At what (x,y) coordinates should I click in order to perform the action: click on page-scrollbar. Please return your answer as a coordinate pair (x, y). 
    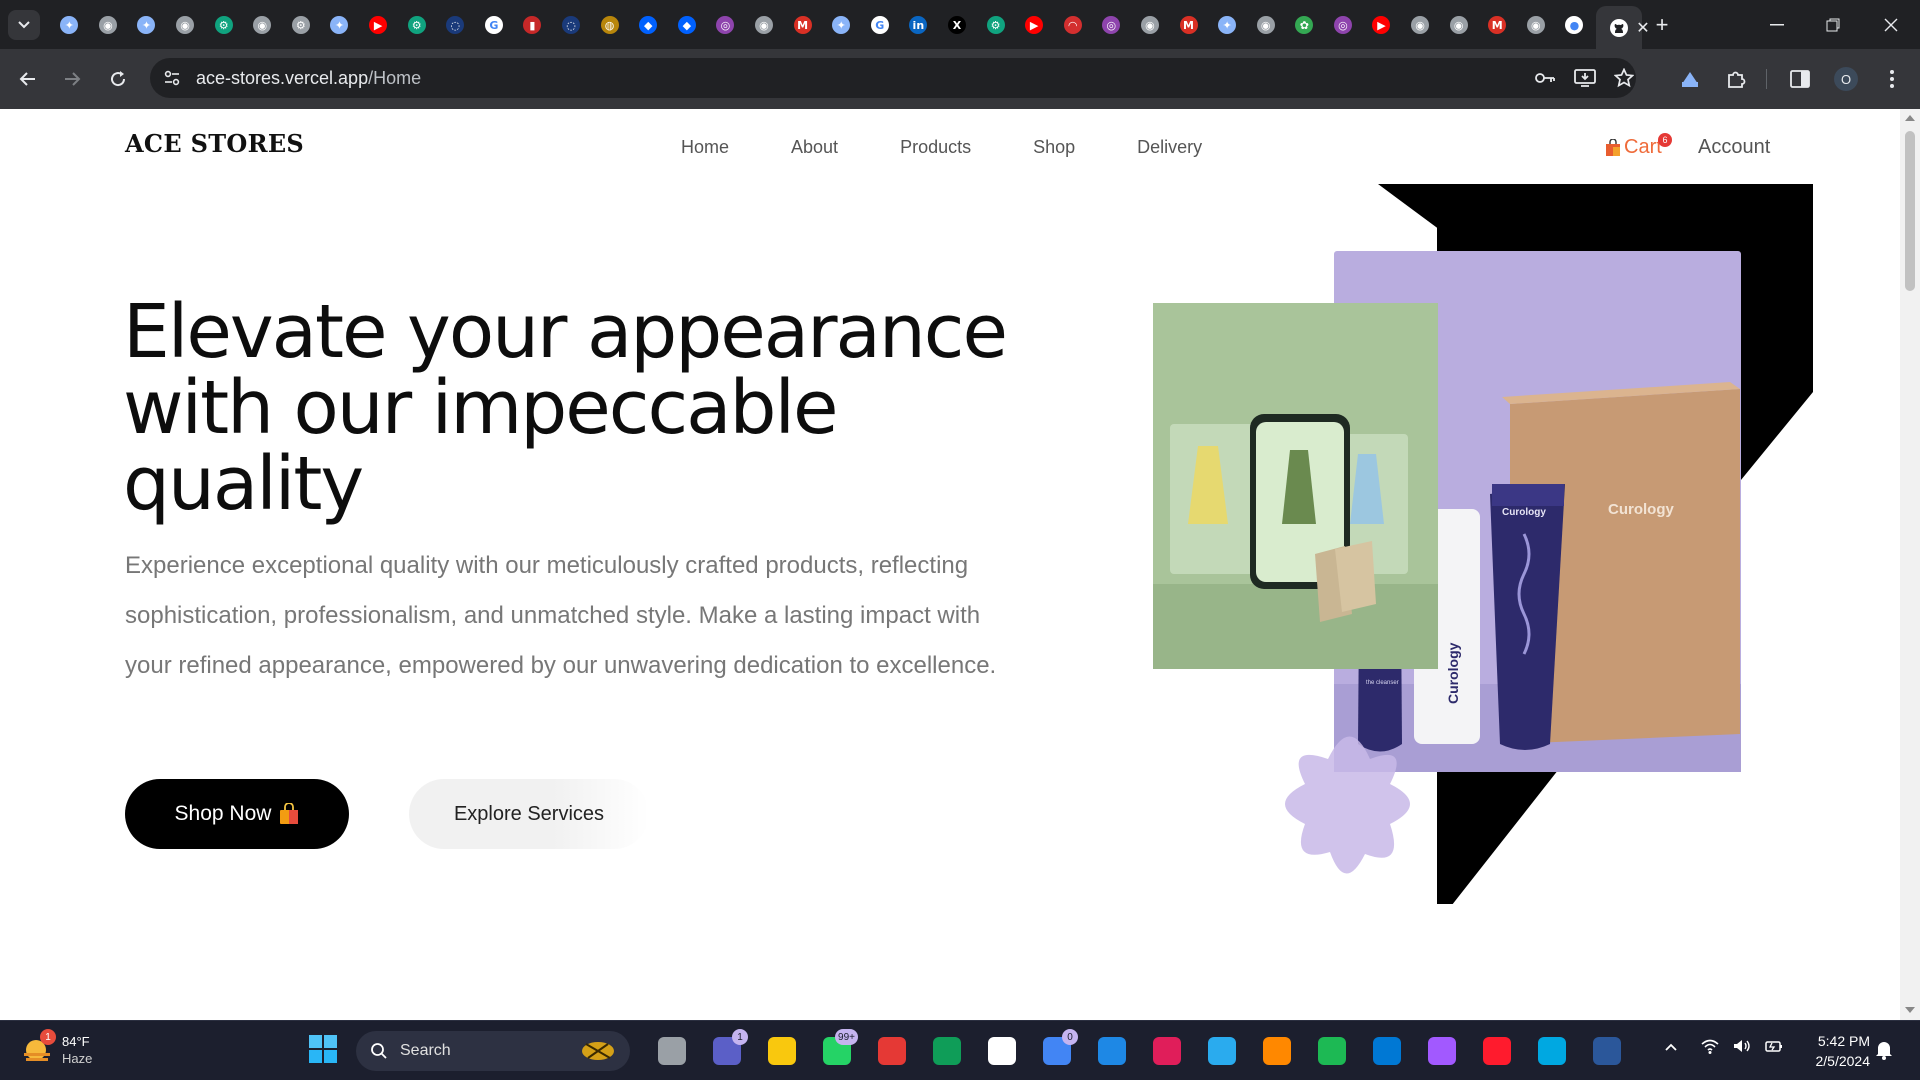
    Looking at the image, I should click on (1910, 564).